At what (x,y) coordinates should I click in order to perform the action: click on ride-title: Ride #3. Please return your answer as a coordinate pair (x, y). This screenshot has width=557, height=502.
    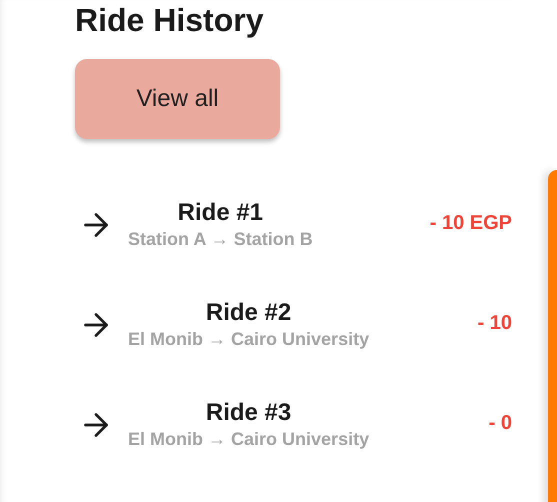
    Looking at the image, I should click on (249, 413).